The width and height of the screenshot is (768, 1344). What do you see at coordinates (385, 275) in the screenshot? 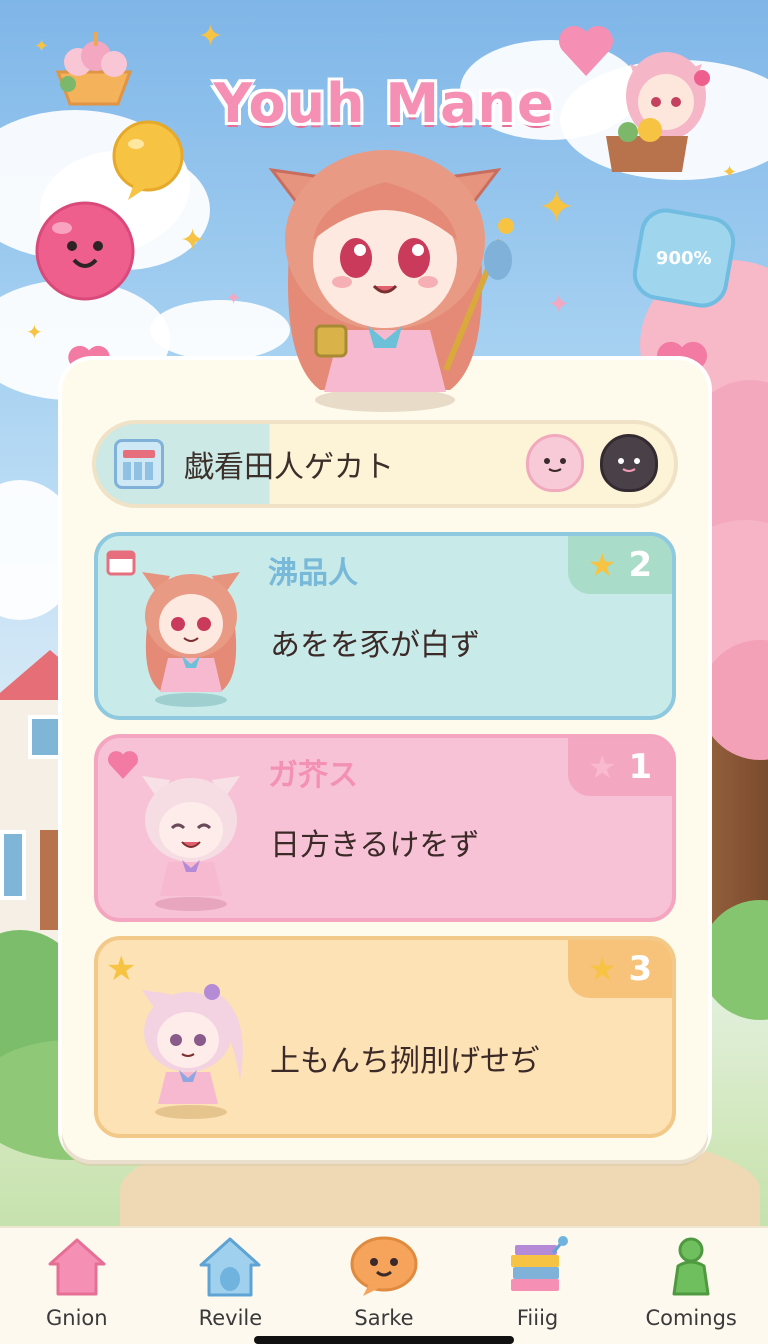
I see `mascot-character` at bounding box center [385, 275].